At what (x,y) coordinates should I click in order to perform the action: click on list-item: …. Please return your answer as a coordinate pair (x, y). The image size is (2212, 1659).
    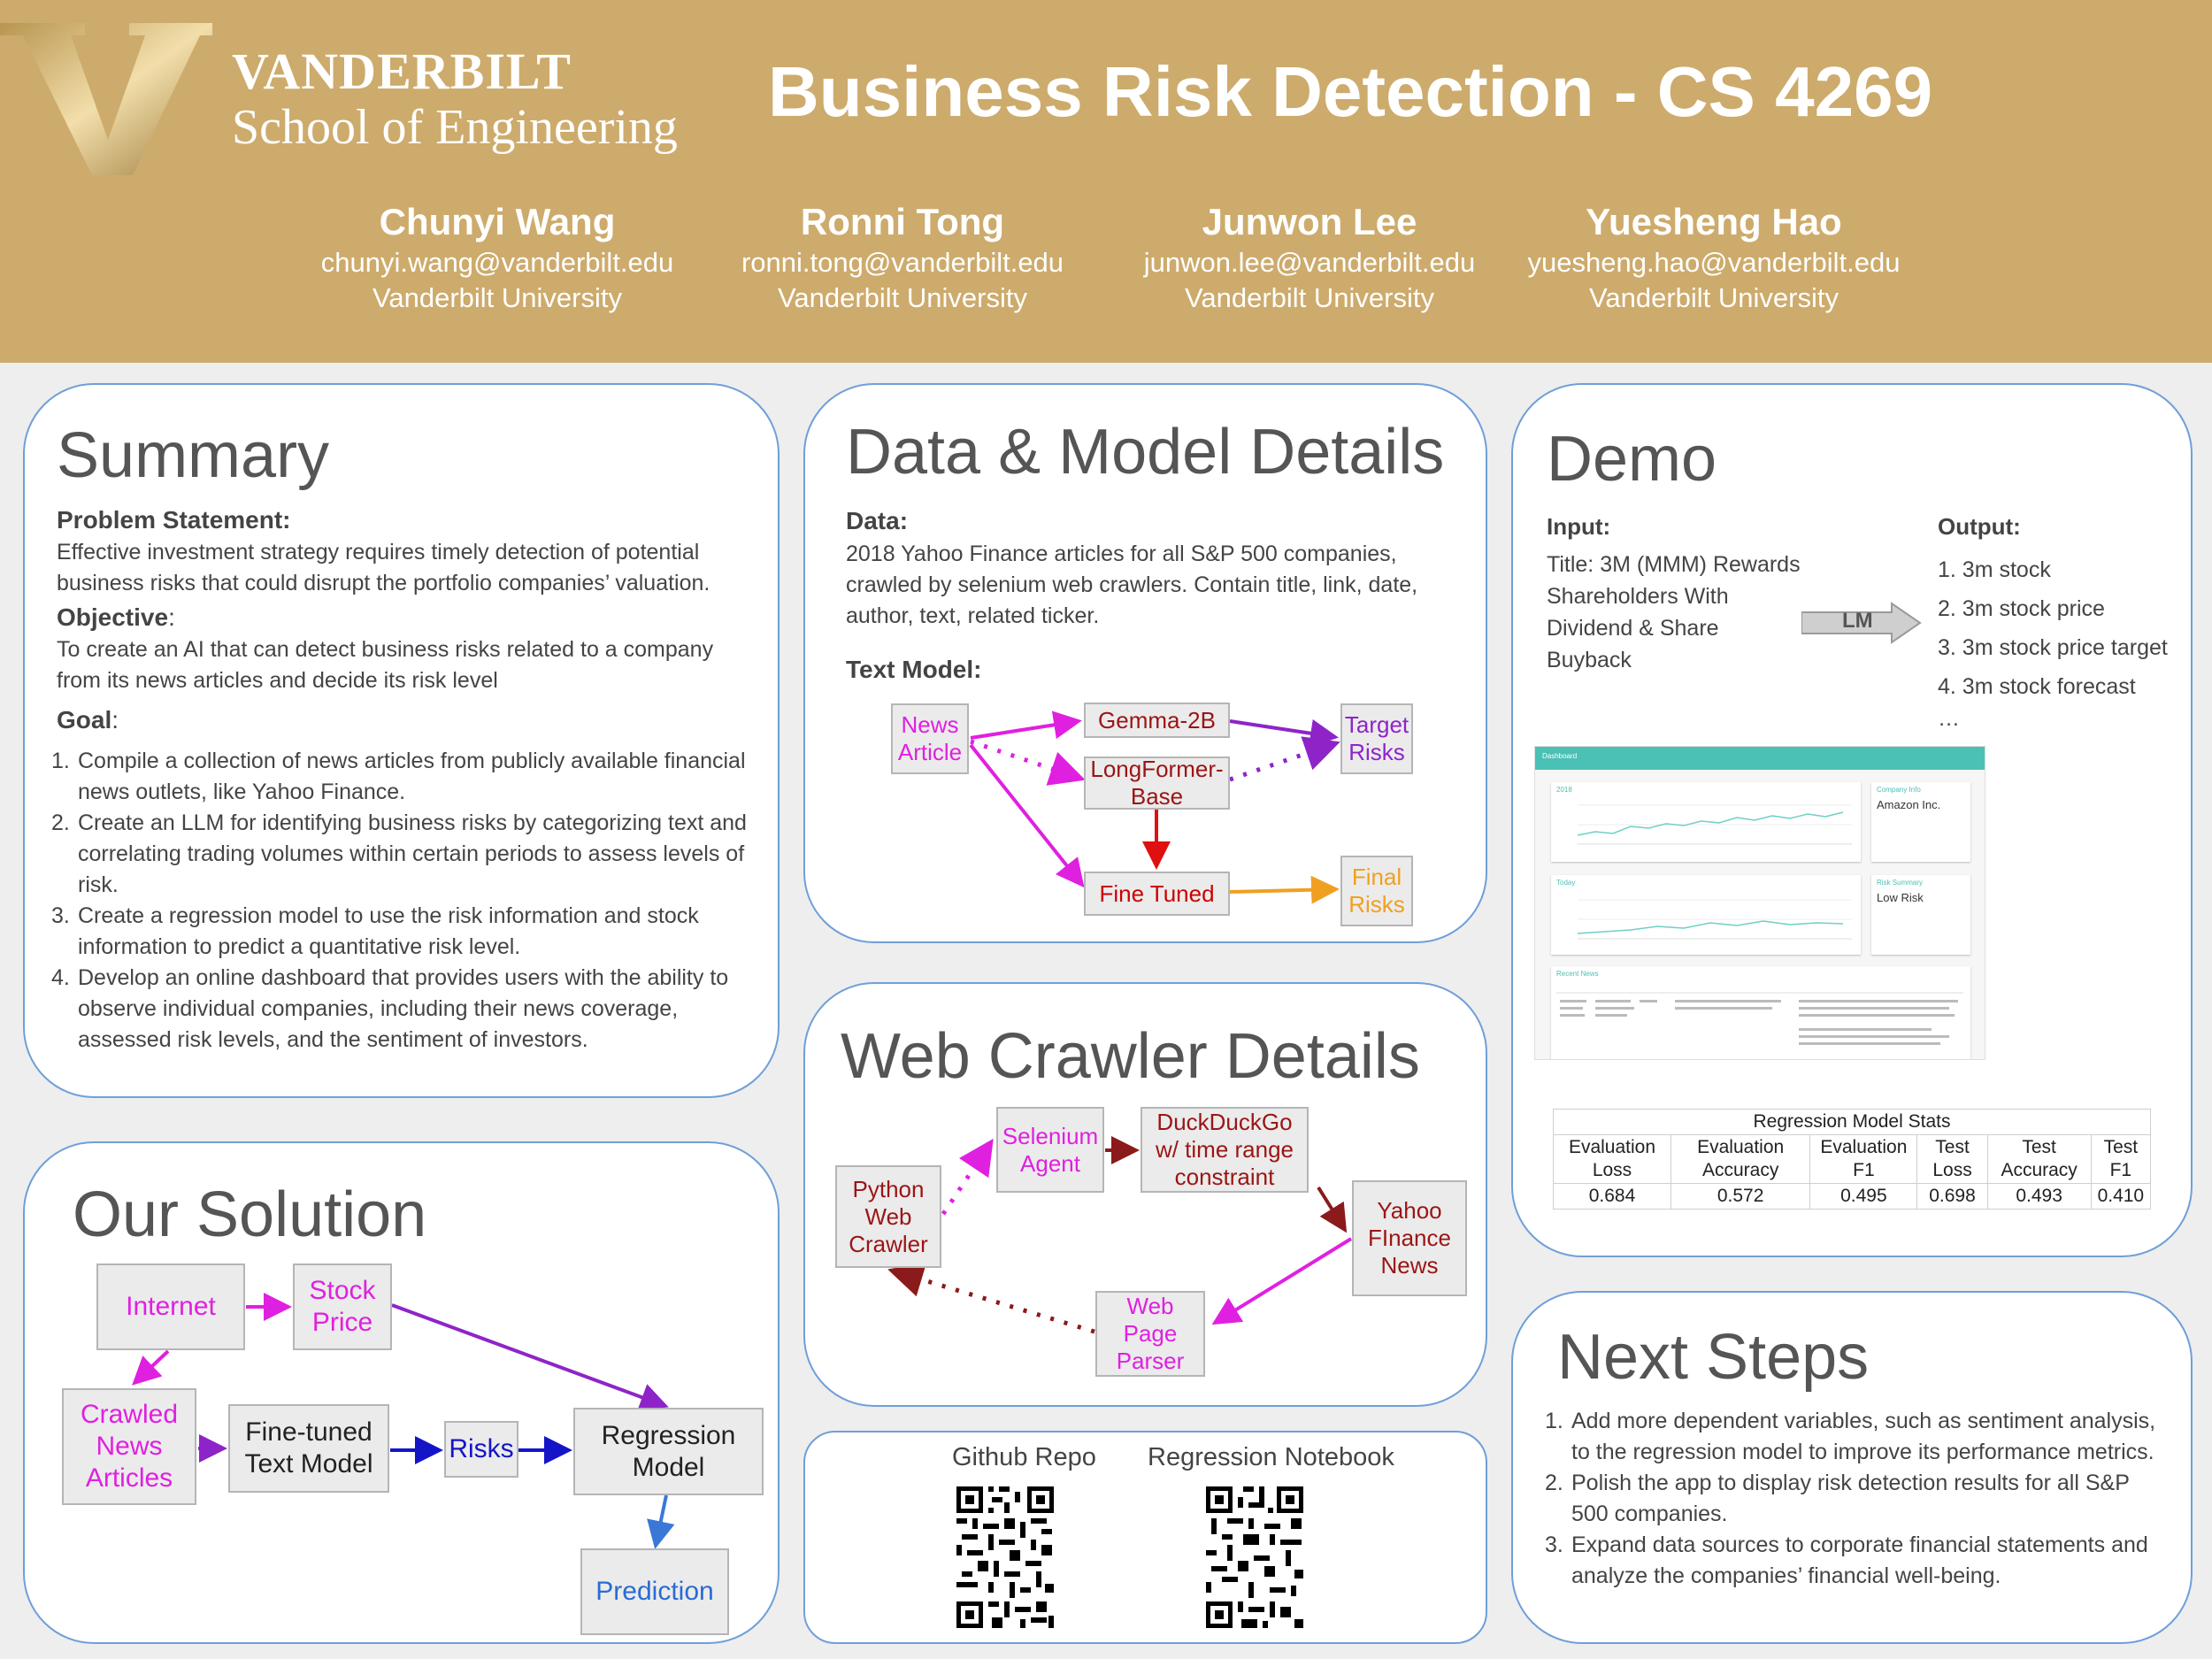
    Looking at the image, I should click on (1949, 718).